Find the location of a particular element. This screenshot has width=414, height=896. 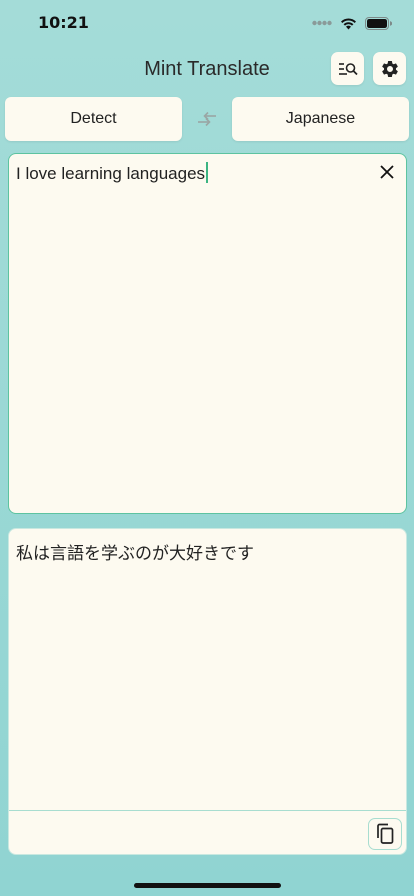

language-bar: Detect Japanese is located at coordinates (207, 120).